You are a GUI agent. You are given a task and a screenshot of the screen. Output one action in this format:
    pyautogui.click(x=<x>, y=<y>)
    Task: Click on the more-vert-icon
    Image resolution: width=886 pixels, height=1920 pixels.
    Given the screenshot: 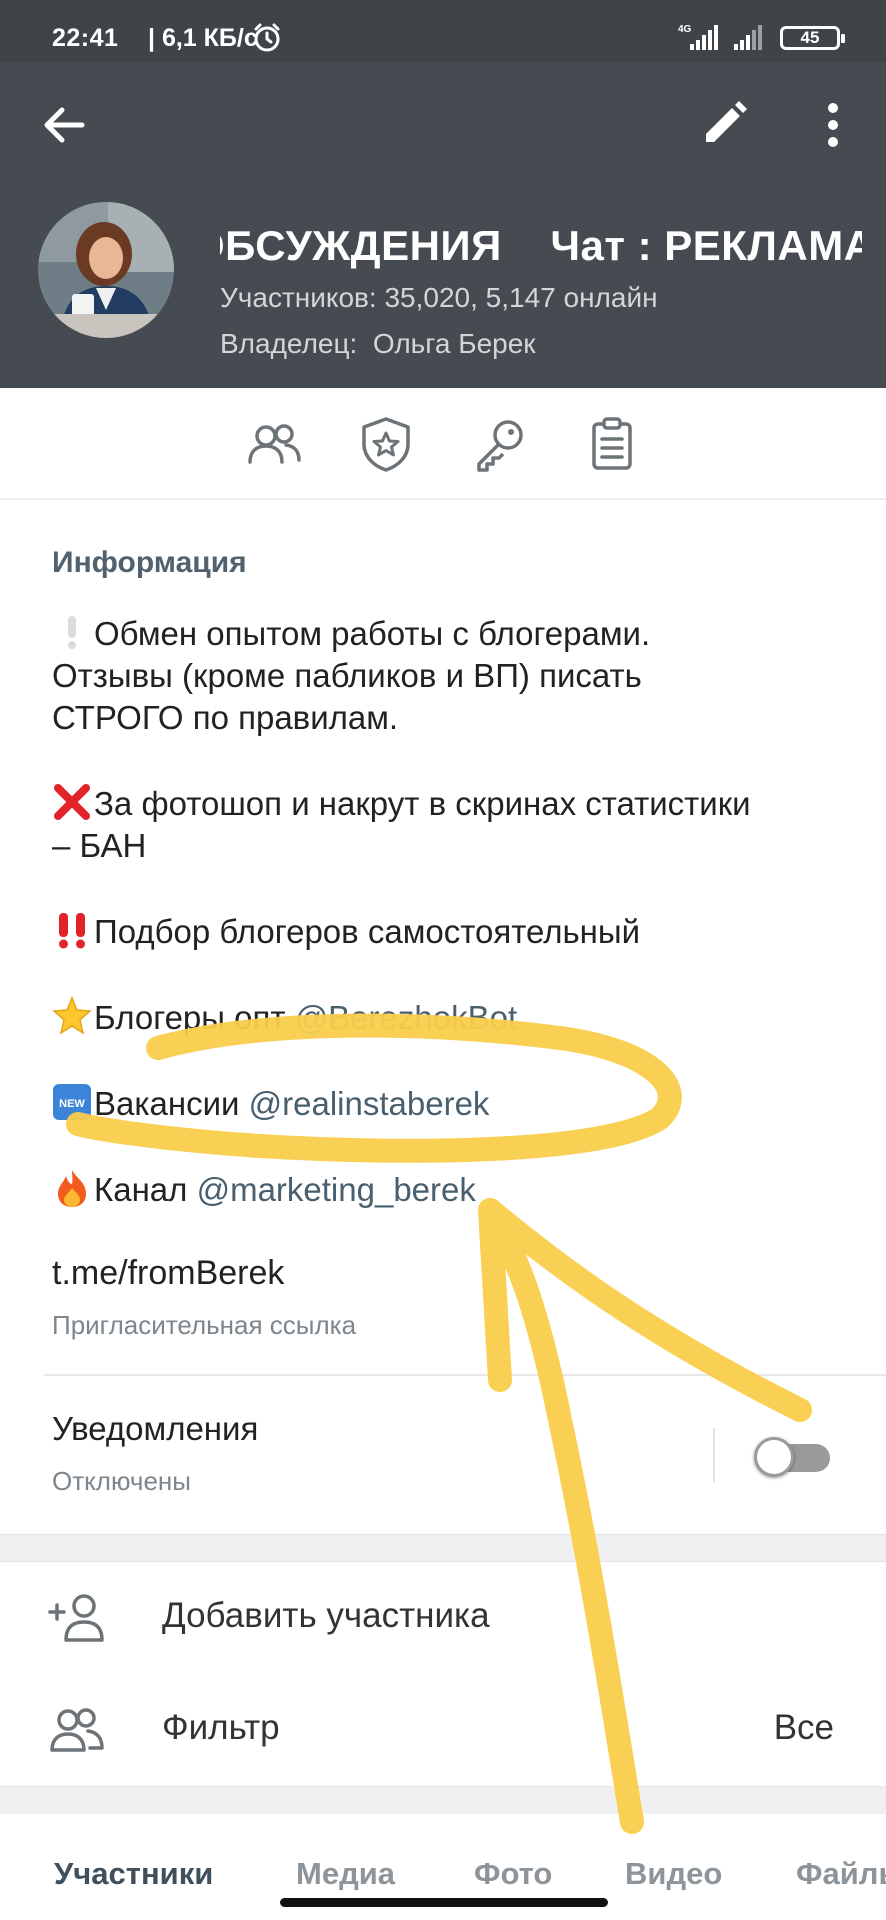 What is the action you would take?
    pyautogui.click(x=833, y=125)
    